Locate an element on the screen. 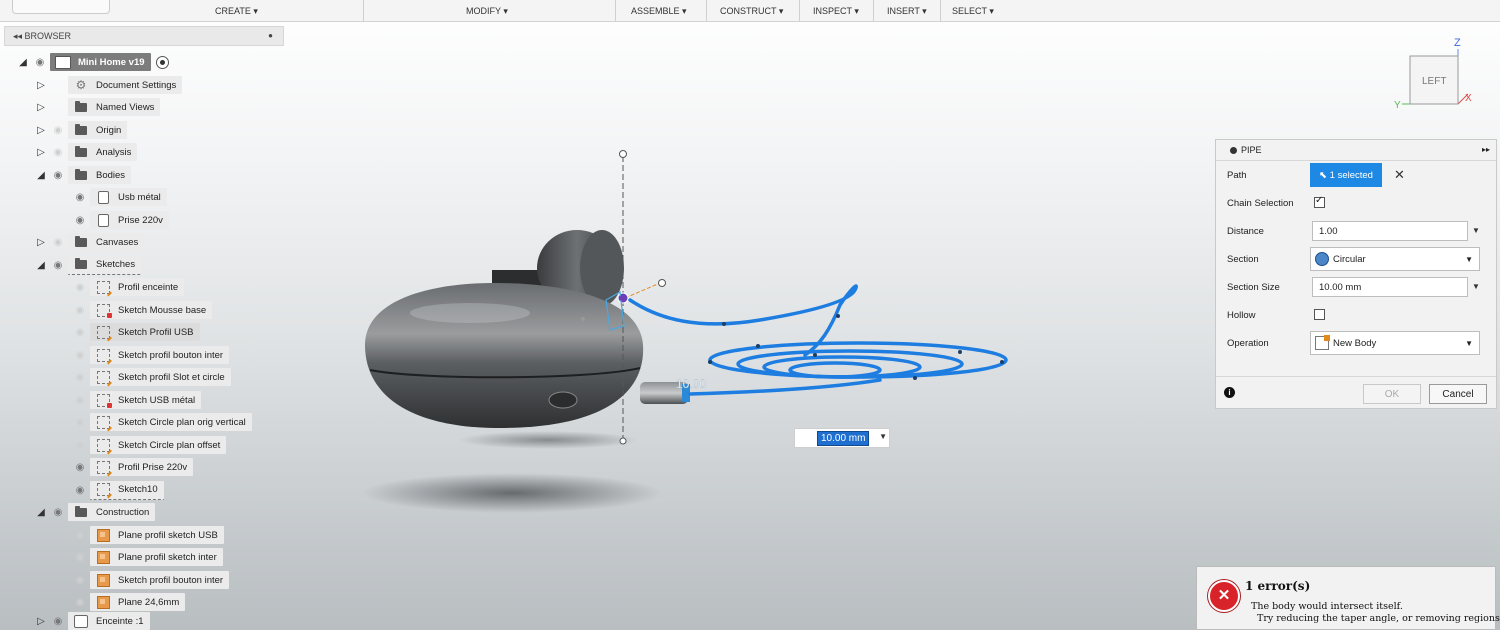  tree-chip: Usb métal is located at coordinates (128, 197).